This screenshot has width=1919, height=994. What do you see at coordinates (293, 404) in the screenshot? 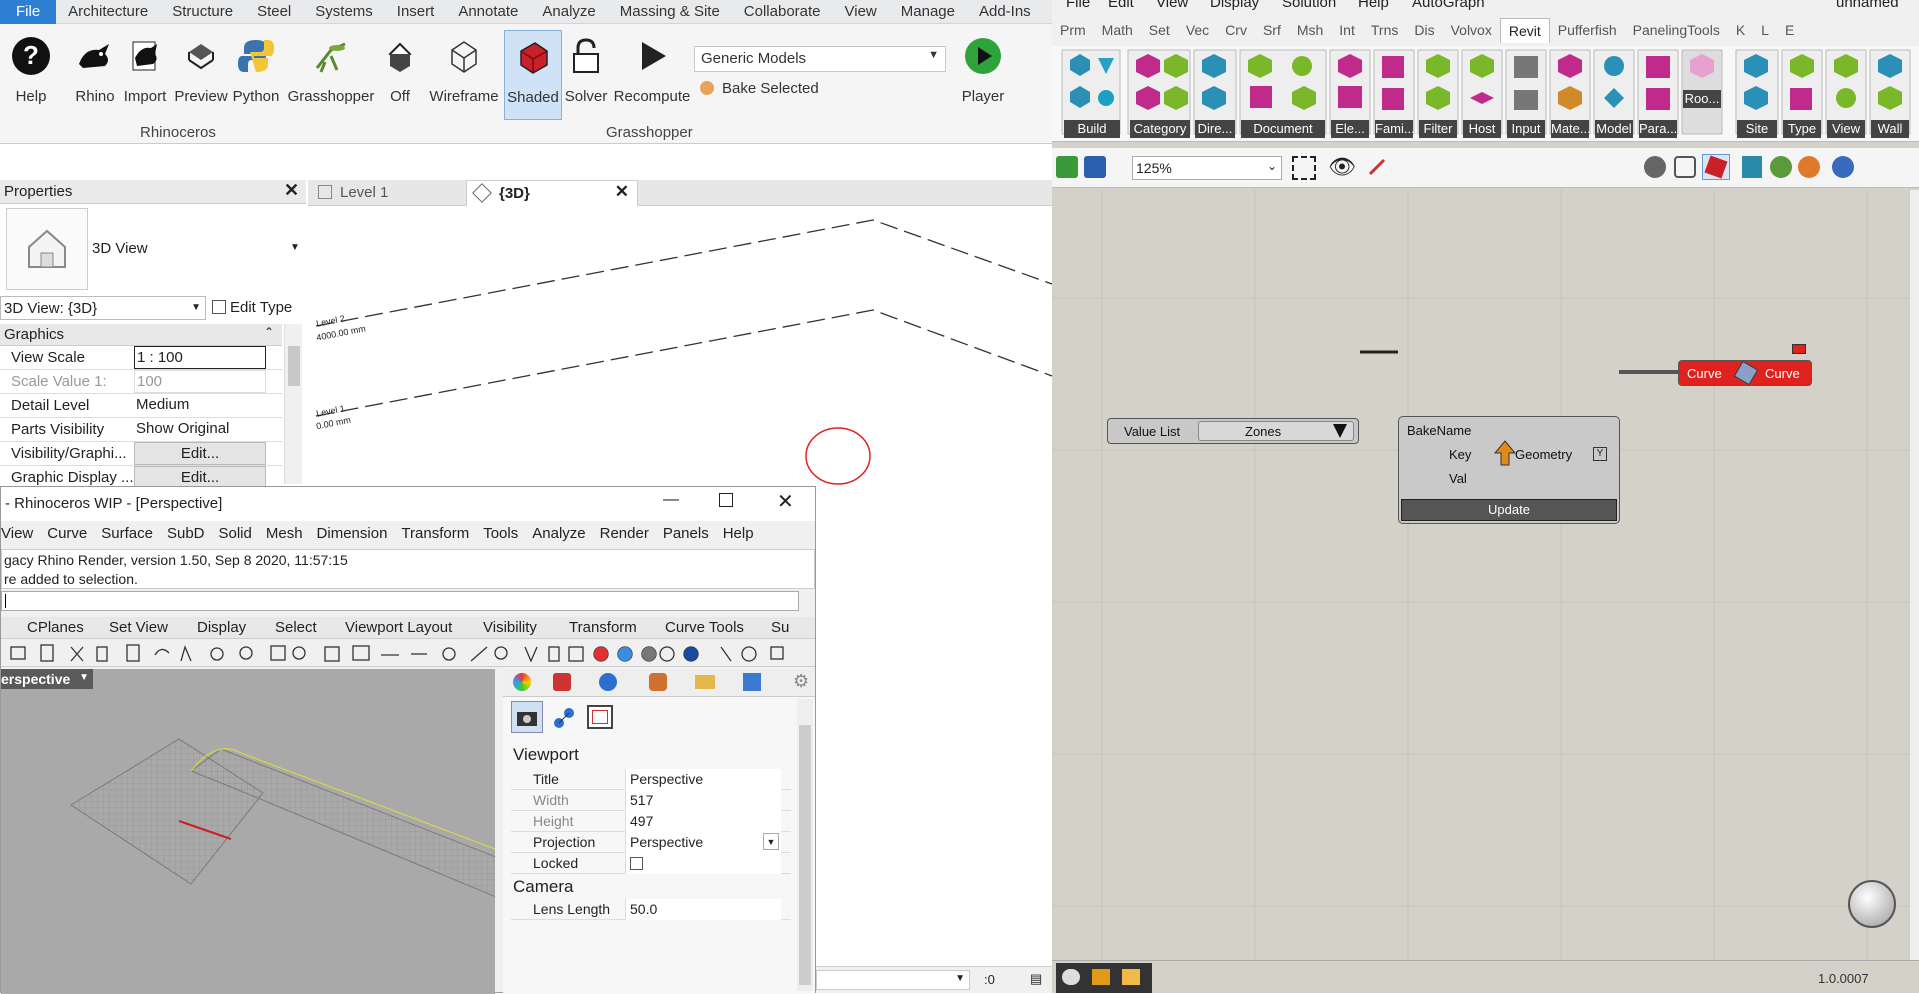
I see `properties-scrollbar` at bounding box center [293, 404].